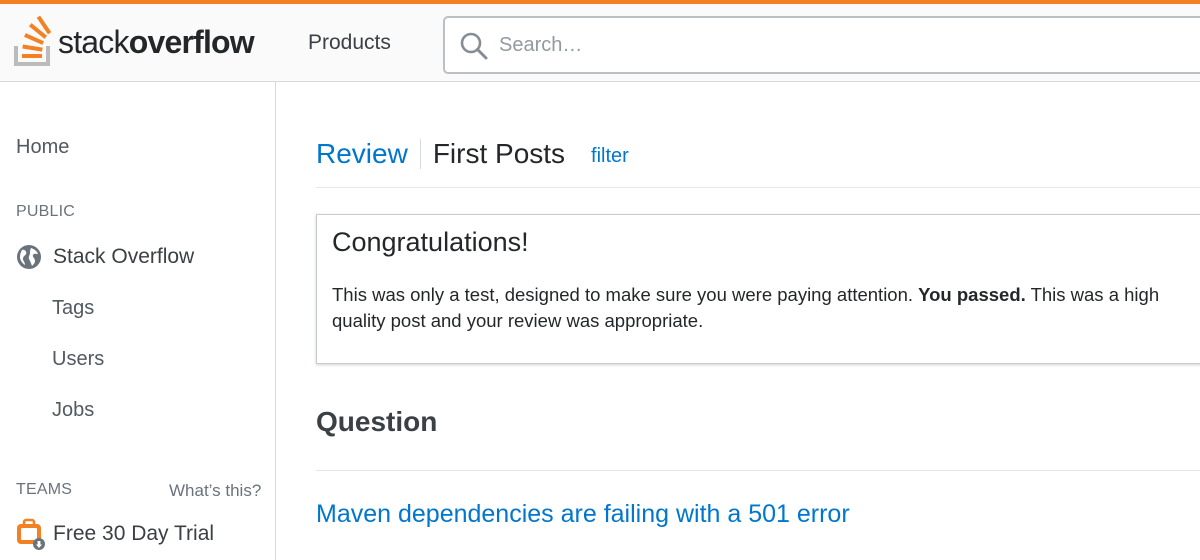 Image resolution: width=1200 pixels, height=560 pixels. I want to click on sidebar-item-users: Users, so click(78, 359).